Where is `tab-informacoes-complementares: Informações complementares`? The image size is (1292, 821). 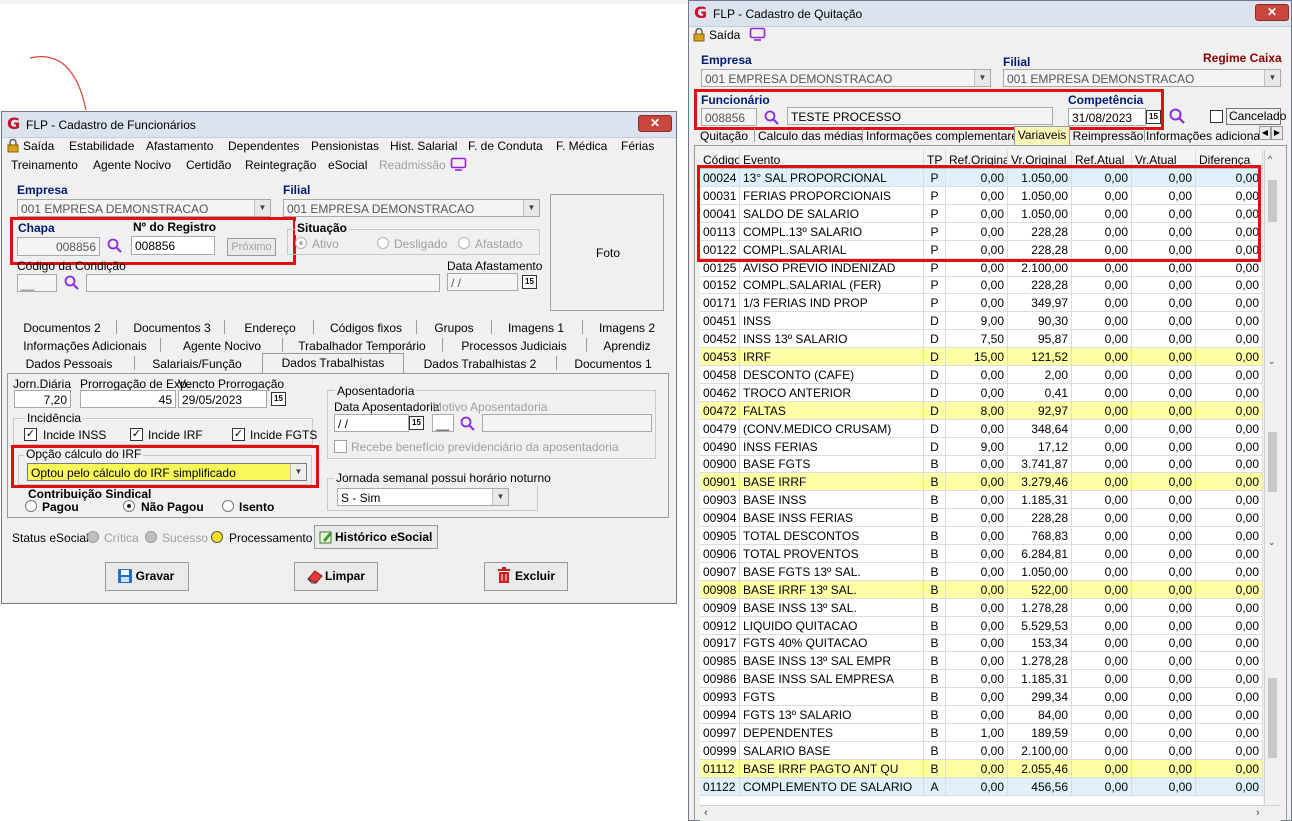
tab-informacoes-complementares: Informações complementares is located at coordinates (945, 136).